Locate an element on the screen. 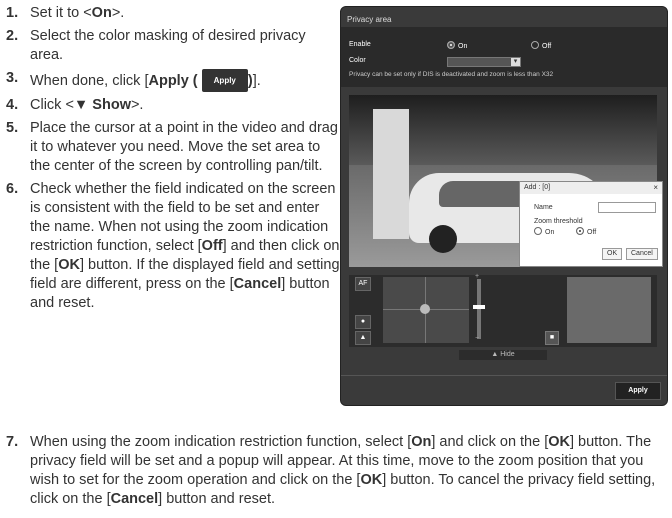 The height and width of the screenshot is (518, 672). step-4: 4. Click <▼ Show>. is located at coordinates (75, 105).